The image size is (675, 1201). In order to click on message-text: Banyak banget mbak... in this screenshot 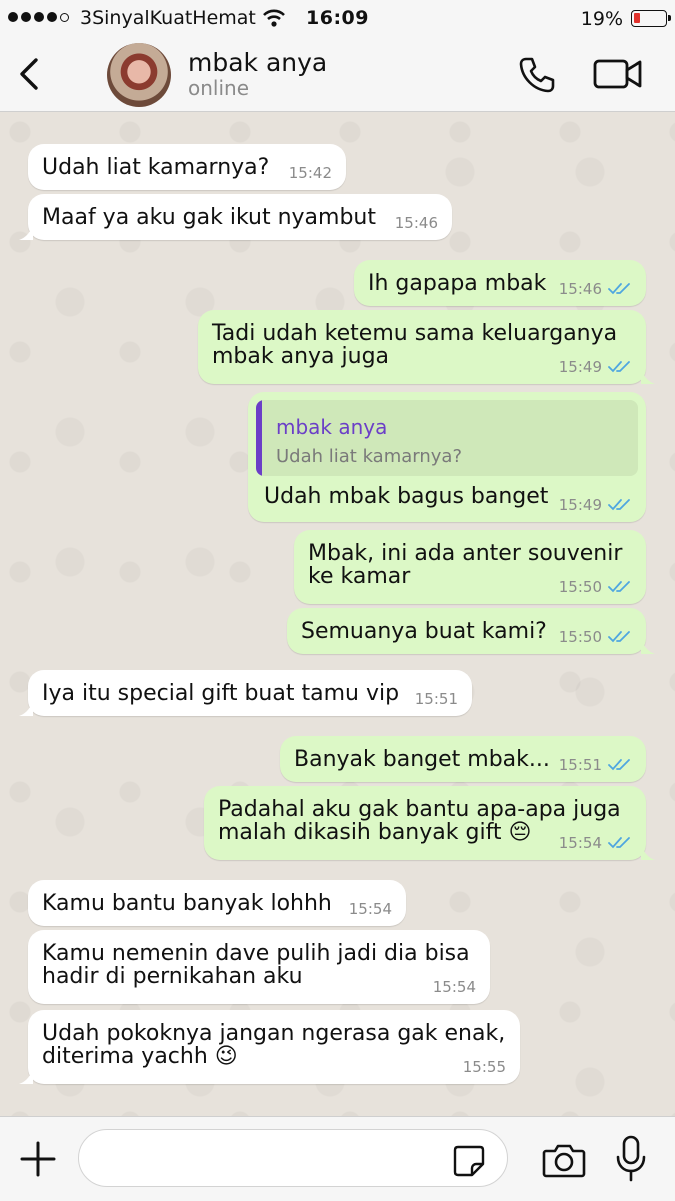, I will do `click(422, 759)`.